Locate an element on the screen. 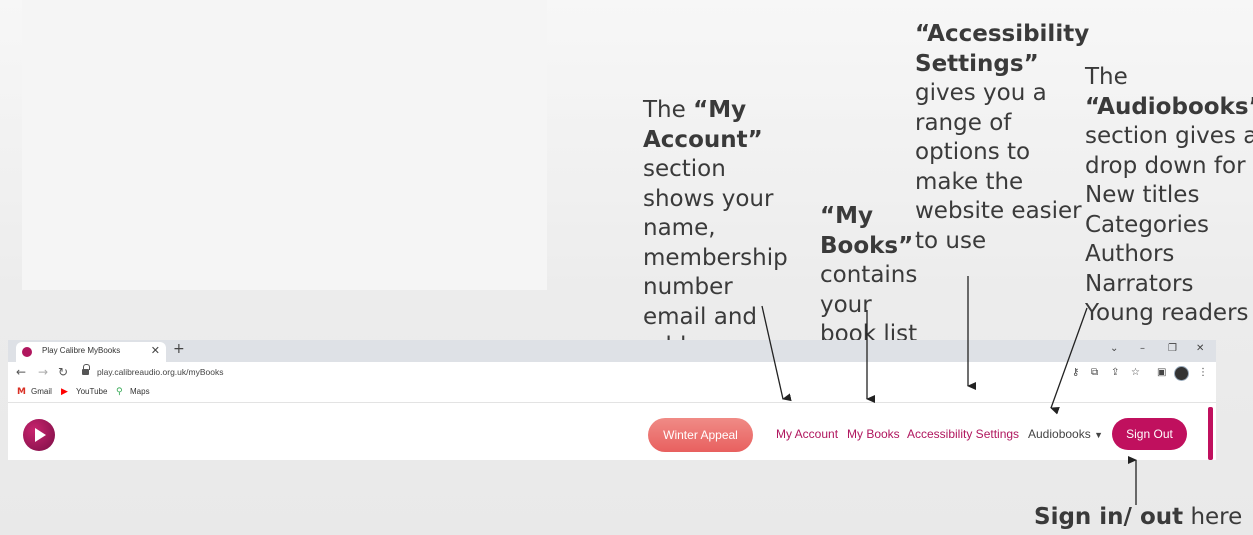  arrow-my-account is located at coordinates (776, 353).